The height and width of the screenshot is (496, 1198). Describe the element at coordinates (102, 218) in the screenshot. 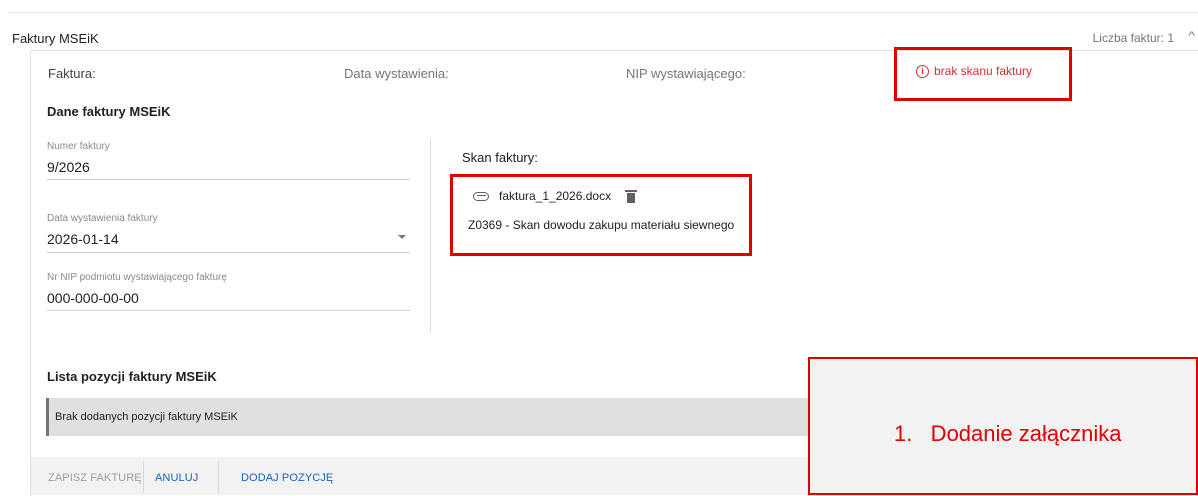

I see `issue-date-label: Data wystawienia faktury` at that location.